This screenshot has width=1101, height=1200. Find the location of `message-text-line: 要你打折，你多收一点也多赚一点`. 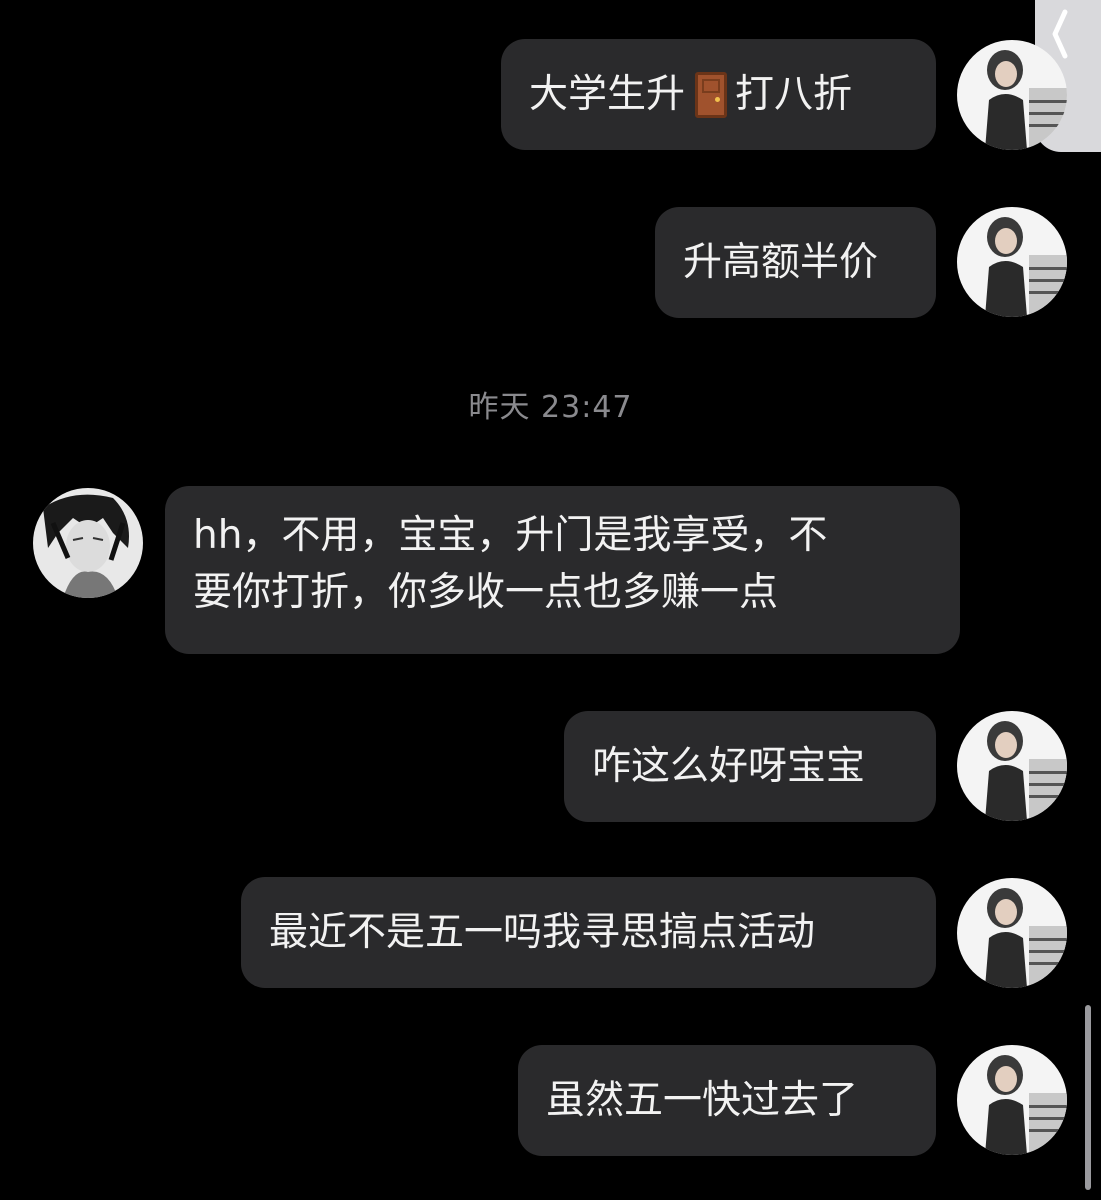

message-text-line: 要你打折，你多收一点也多赚一点 is located at coordinates (486, 592).